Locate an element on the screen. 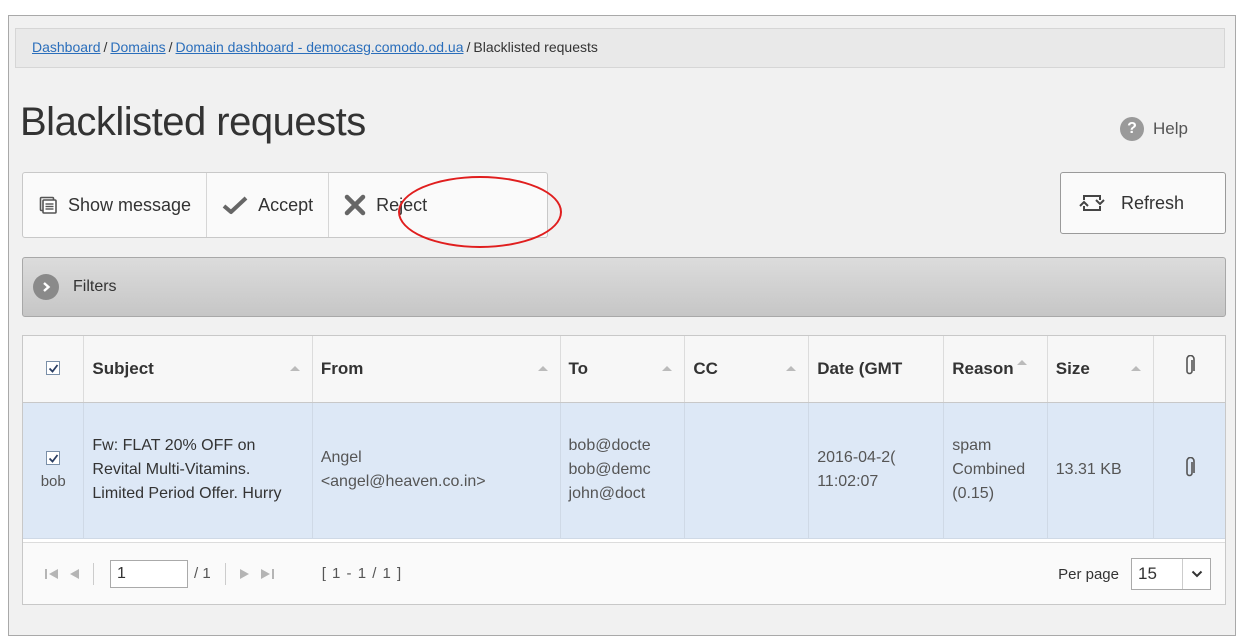 This screenshot has width=1238, height=639. column-label: Date (GMT is located at coordinates (860, 368).